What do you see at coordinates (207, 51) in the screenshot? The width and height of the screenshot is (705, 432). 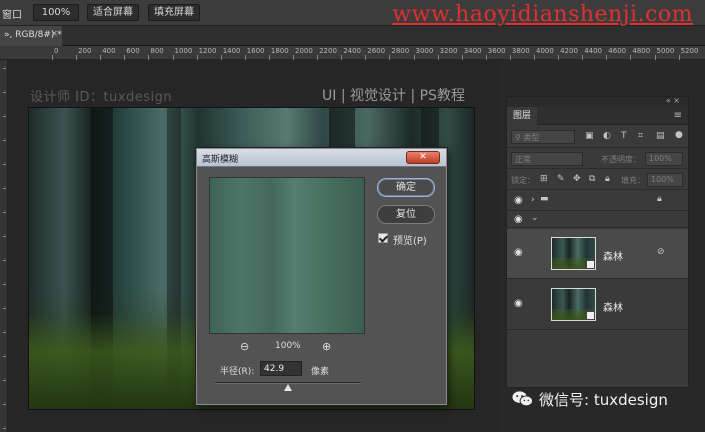 I see `ruler-mark-label: 1200` at bounding box center [207, 51].